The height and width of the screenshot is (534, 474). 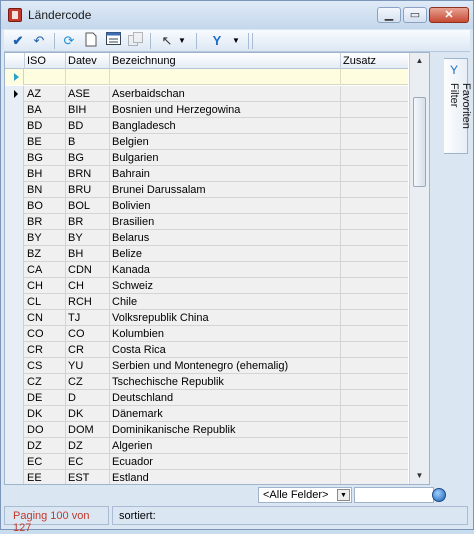 What do you see at coordinates (80, 270) in the screenshot?
I see `cell-datev: CDN` at bounding box center [80, 270].